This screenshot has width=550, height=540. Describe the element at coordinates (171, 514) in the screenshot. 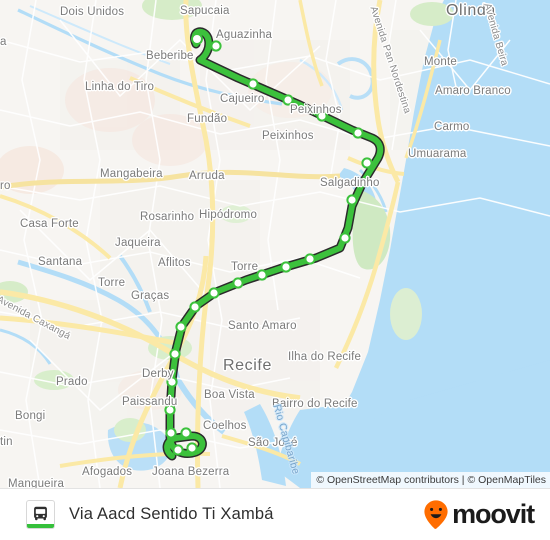

I see `route-title: Via Aacd Sentido Ti Xambá` at that location.